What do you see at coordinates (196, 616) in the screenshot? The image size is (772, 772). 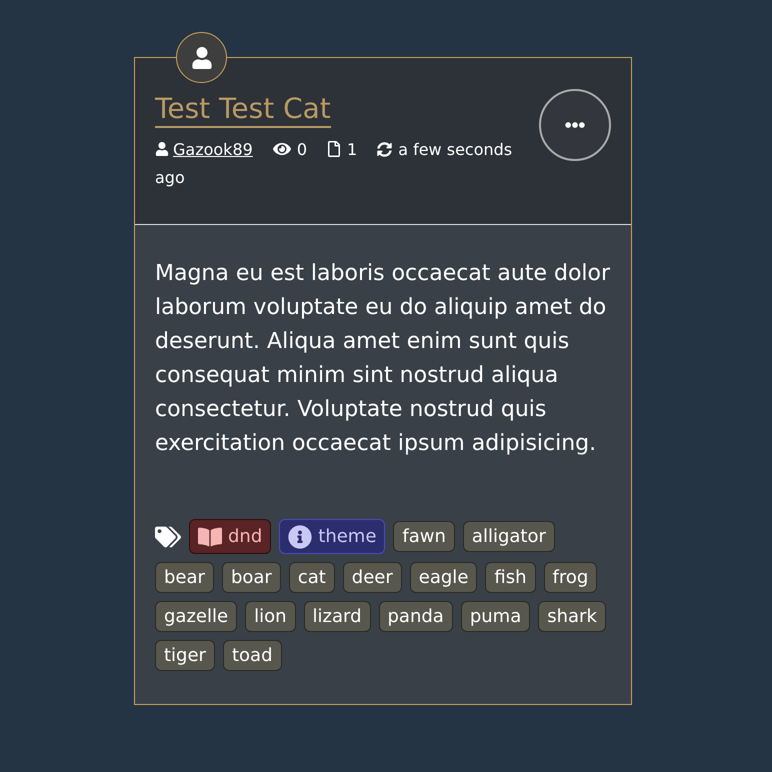 I see `tag: gazelle` at bounding box center [196, 616].